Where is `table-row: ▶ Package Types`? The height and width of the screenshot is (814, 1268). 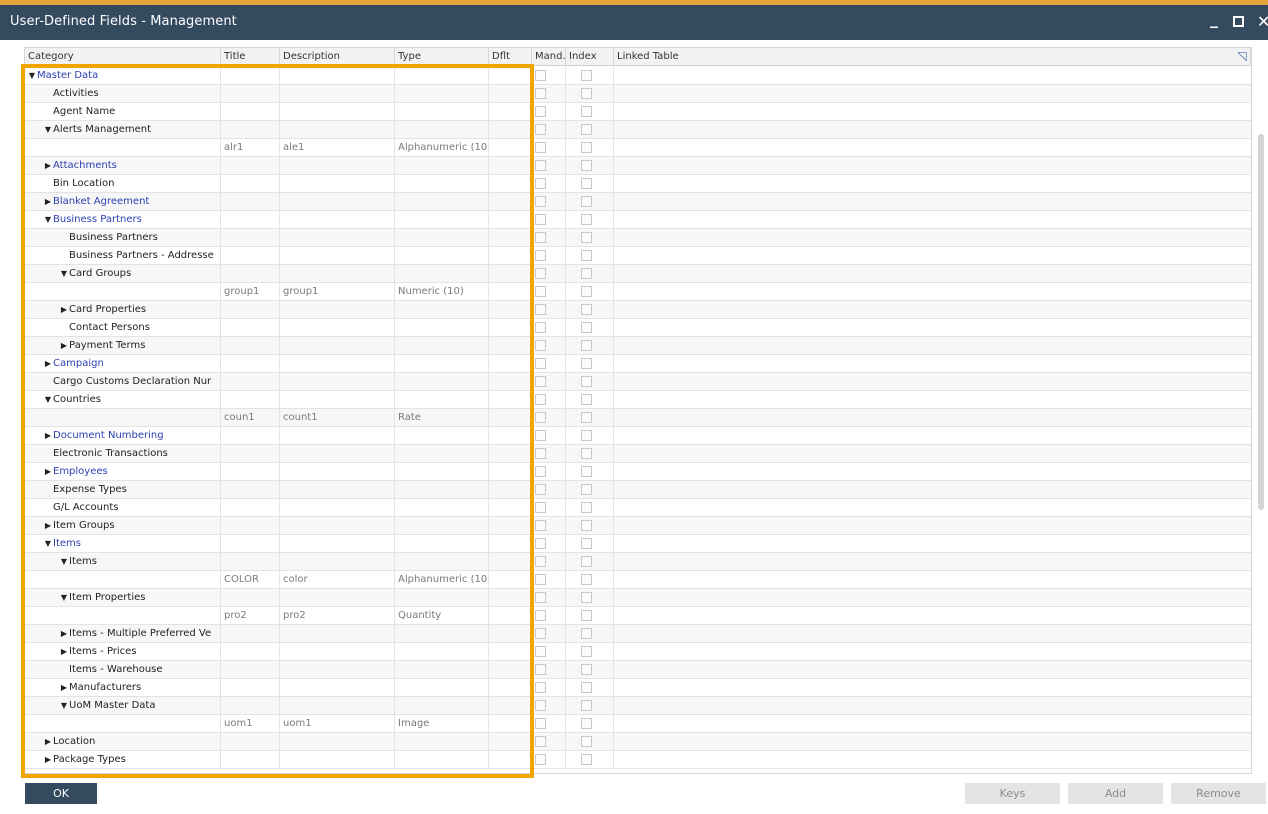 table-row: ▶ Package Types is located at coordinates (638, 760).